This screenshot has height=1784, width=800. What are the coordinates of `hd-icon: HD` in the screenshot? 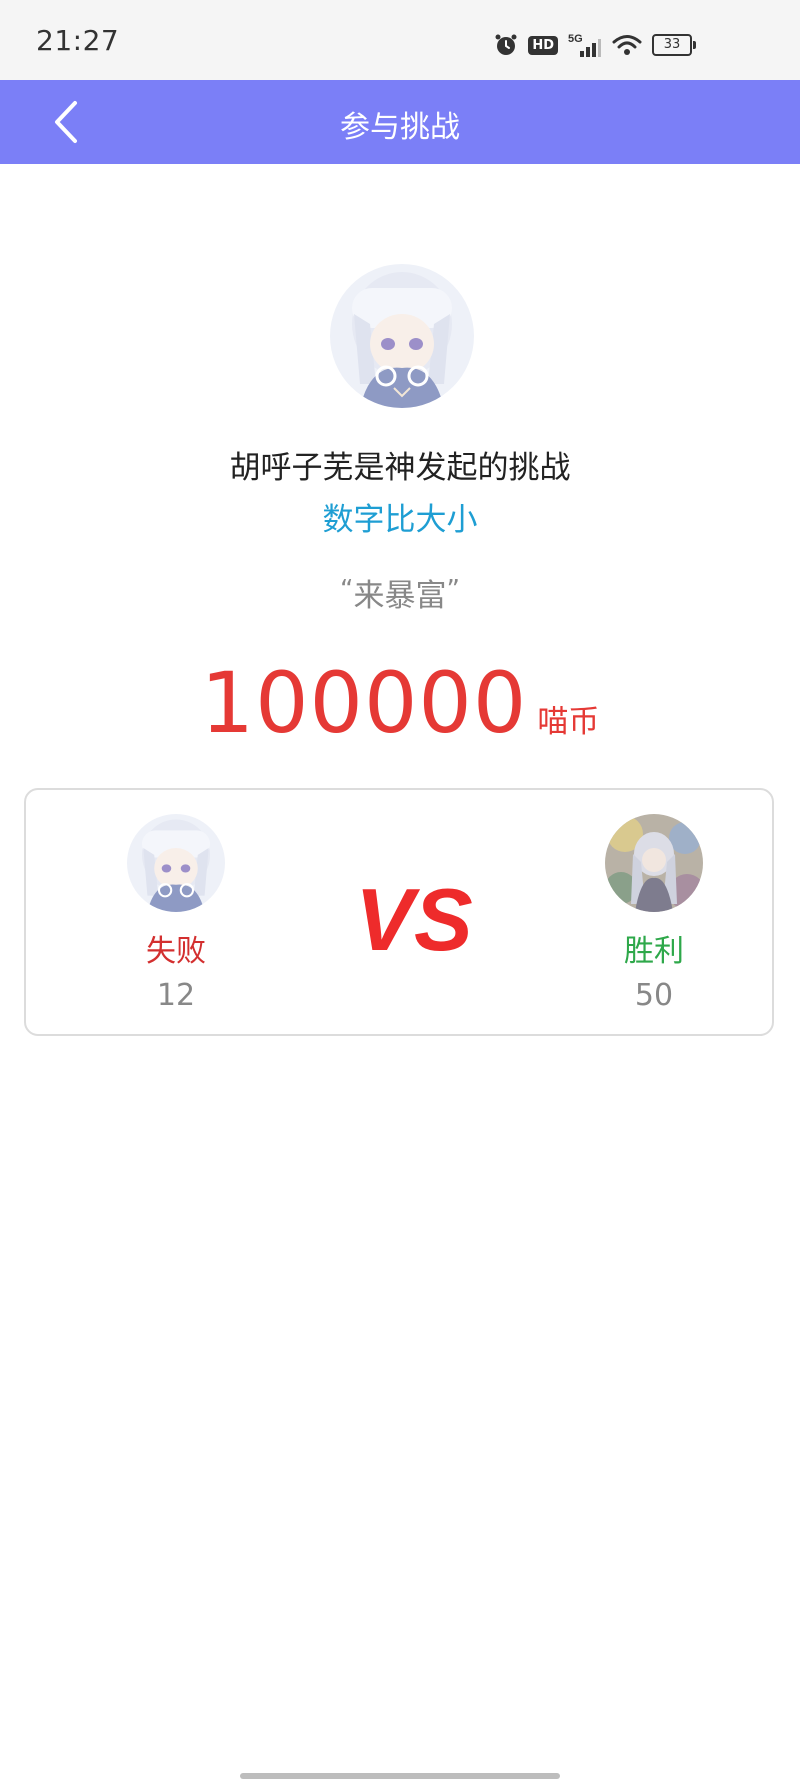 It's located at (543, 45).